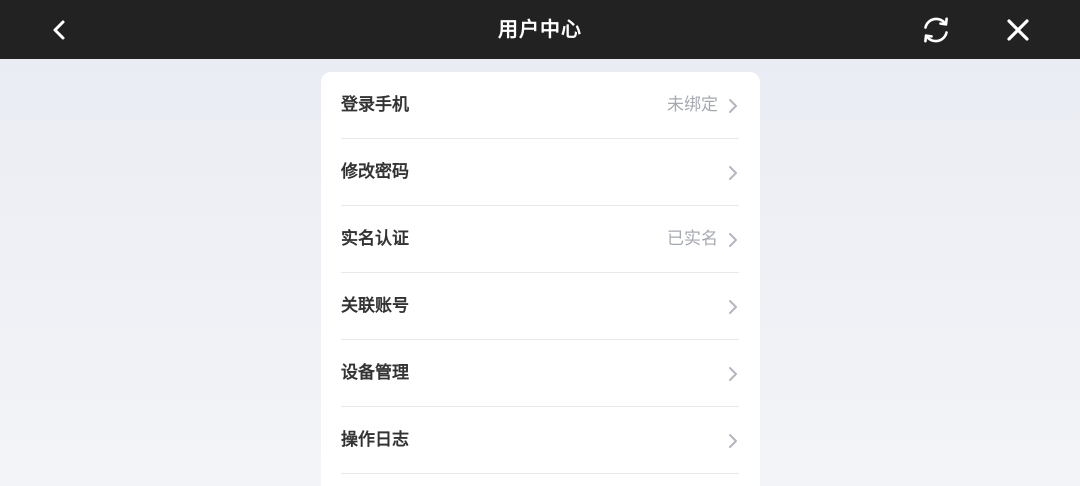 This screenshot has height=486, width=1080. Describe the element at coordinates (540, 473) in the screenshot. I see `divider` at that location.